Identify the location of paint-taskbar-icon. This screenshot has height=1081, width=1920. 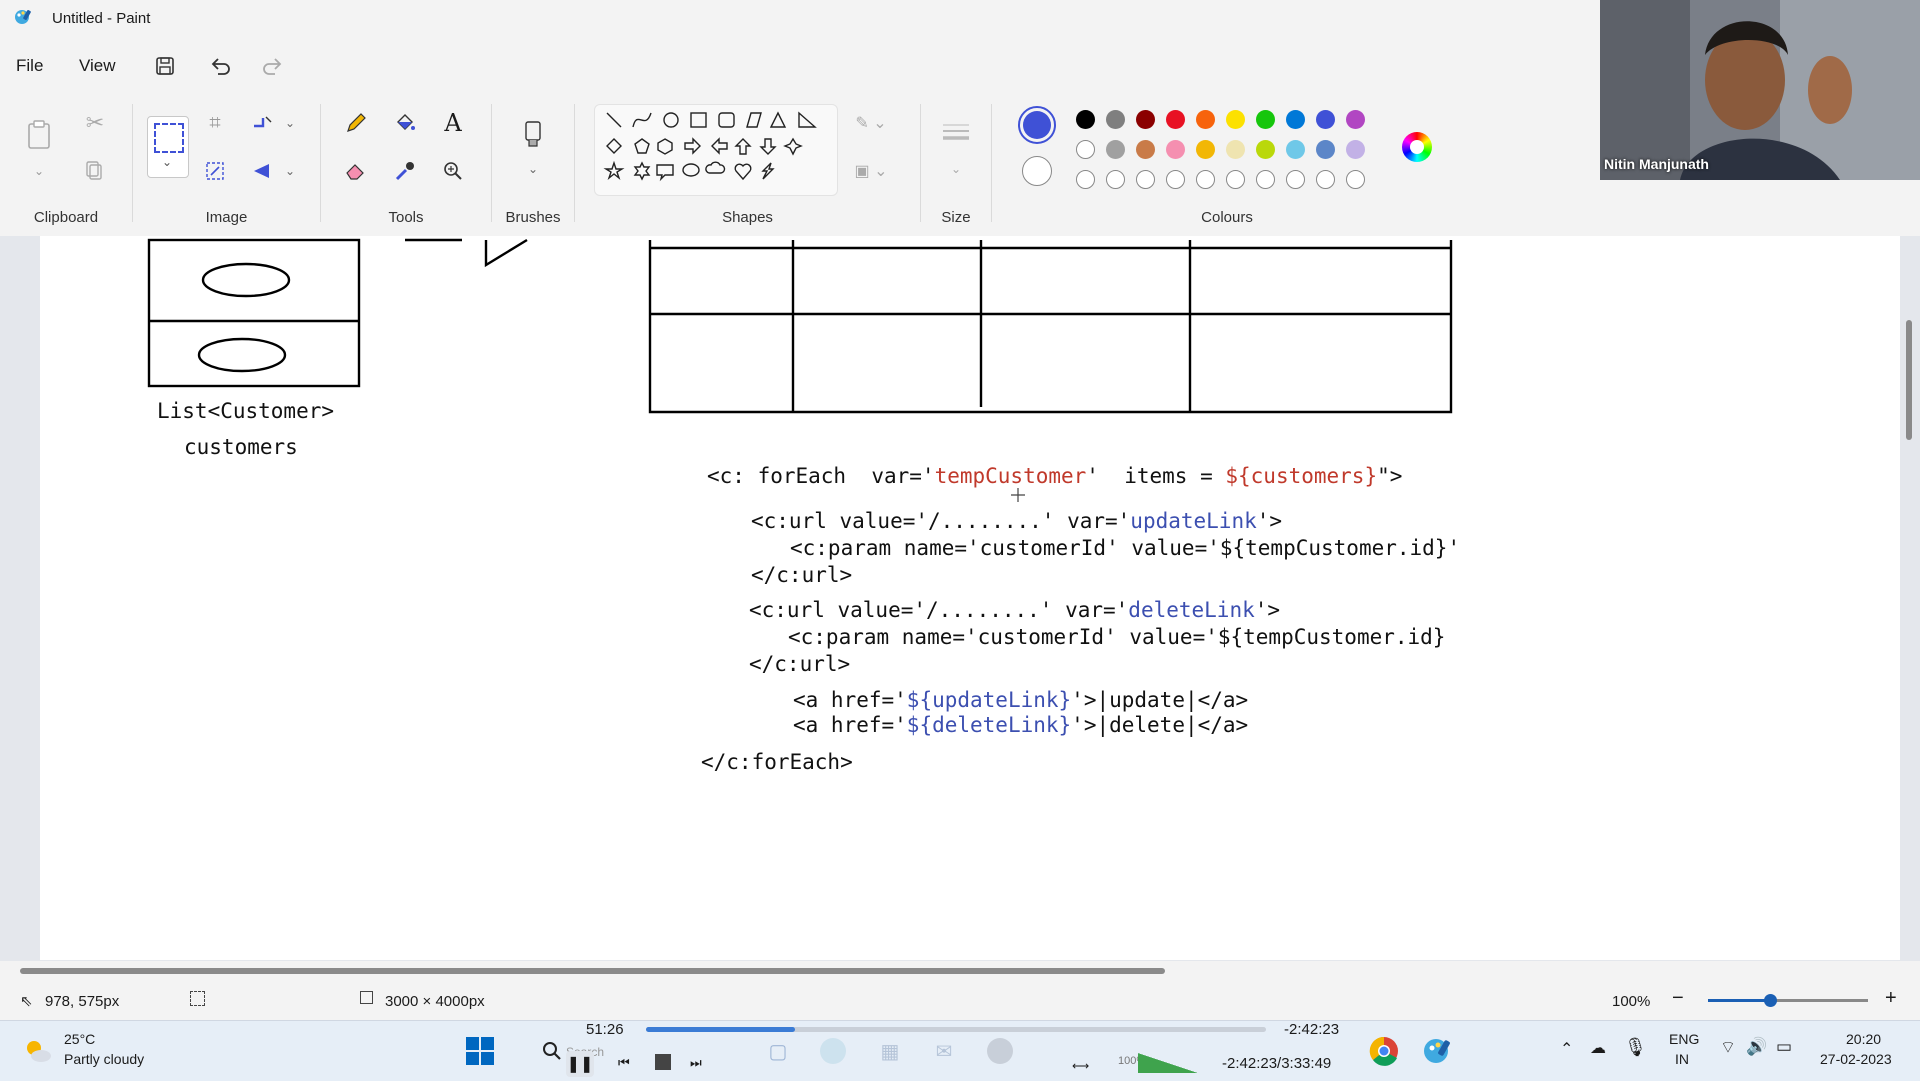
(1438, 1051).